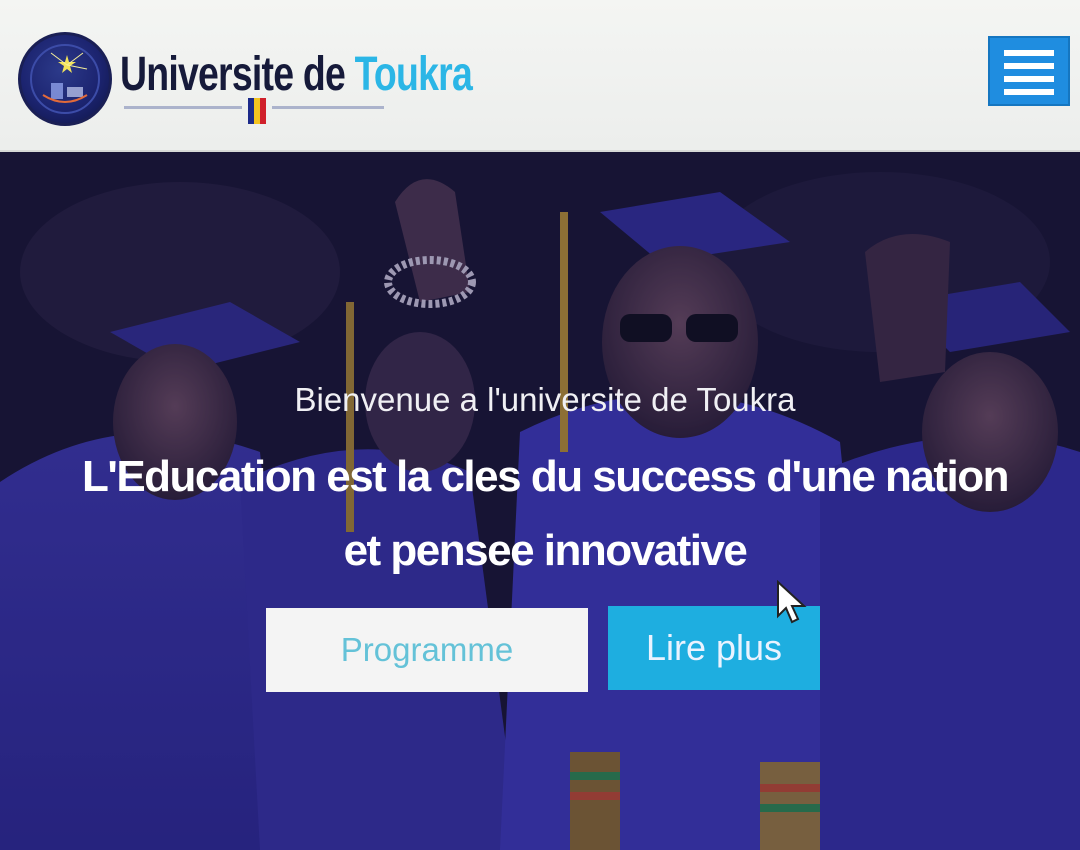 The height and width of the screenshot is (850, 1080). Describe the element at coordinates (183, 107) in the screenshot. I see `brand-underline-left` at that location.